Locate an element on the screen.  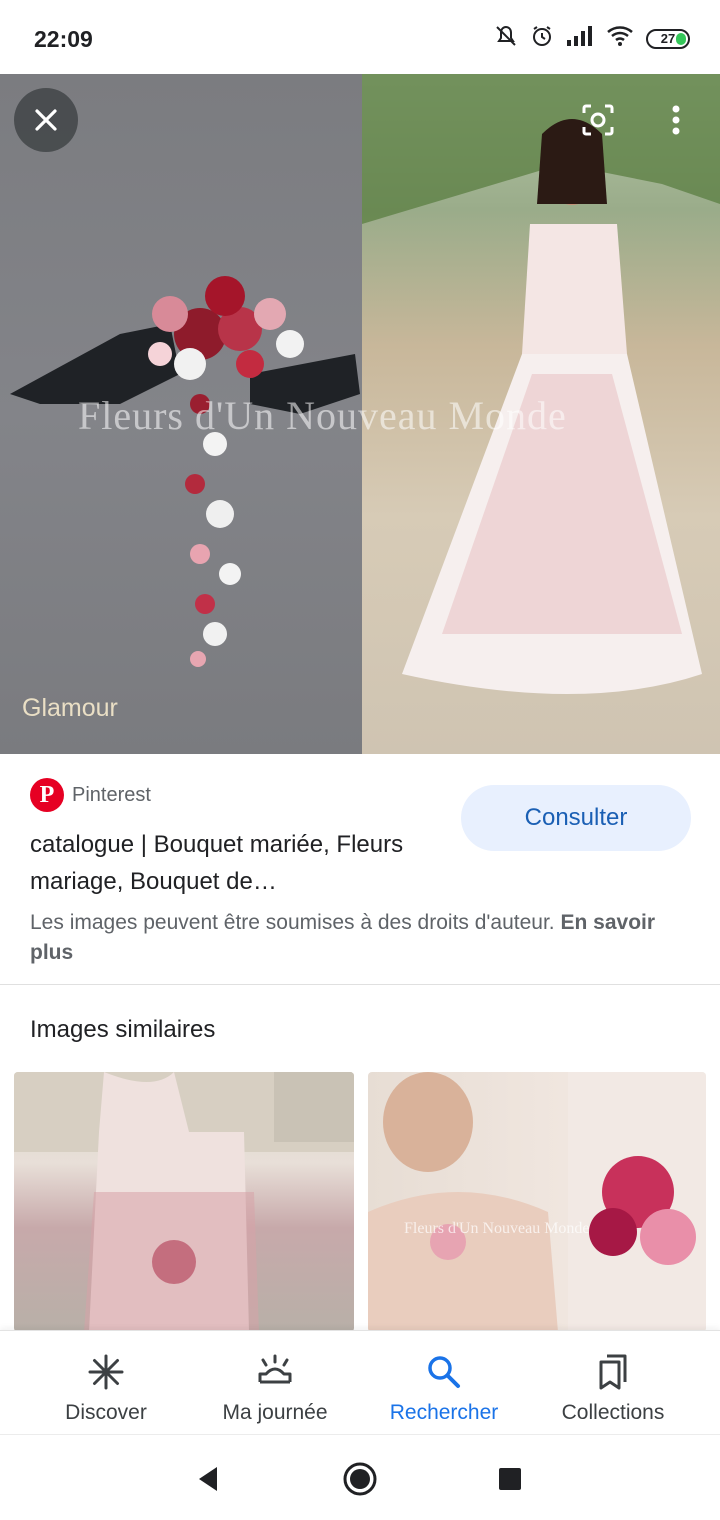
mute-icon is located at coordinates (506, 38).